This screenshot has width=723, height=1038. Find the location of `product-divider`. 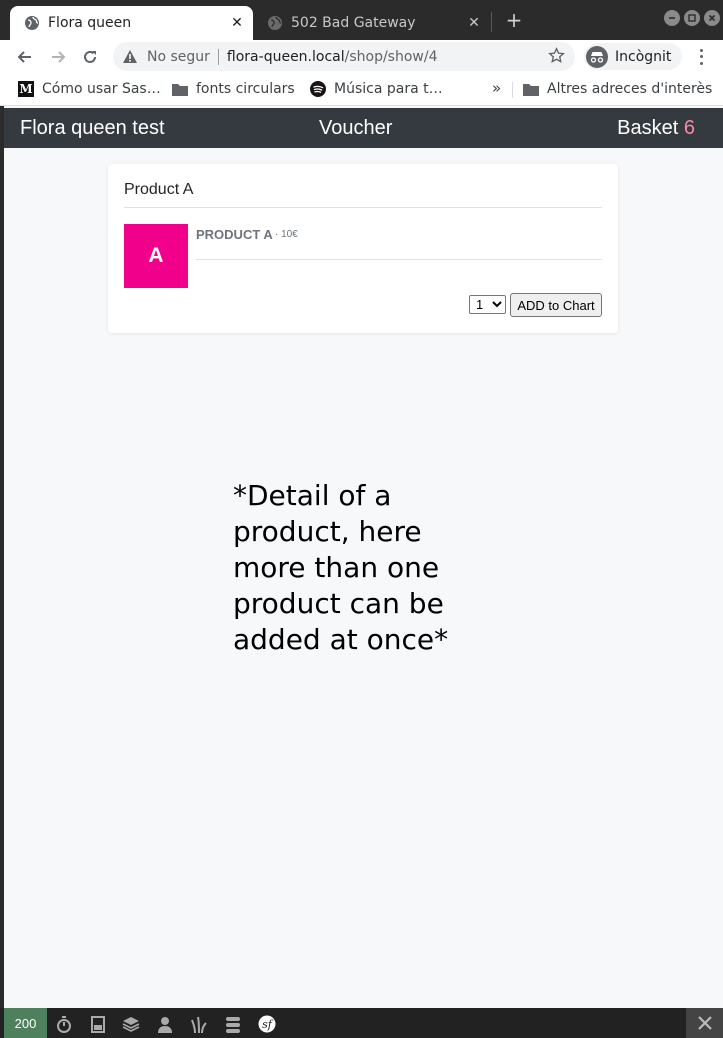

product-divider is located at coordinates (399, 259).